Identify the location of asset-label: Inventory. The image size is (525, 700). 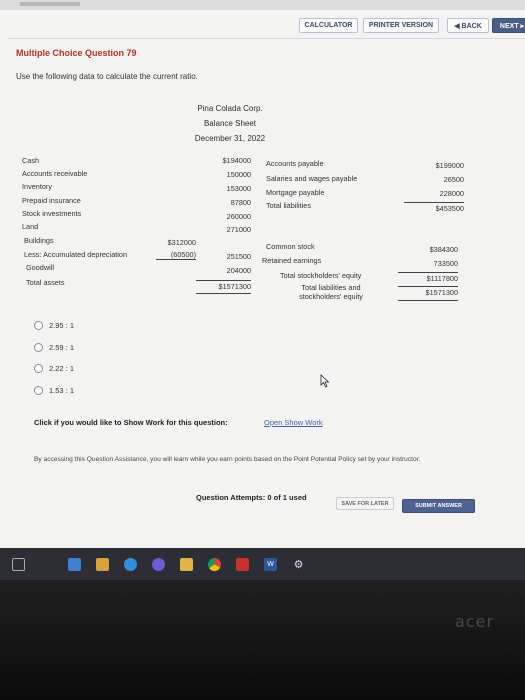
(37, 186).